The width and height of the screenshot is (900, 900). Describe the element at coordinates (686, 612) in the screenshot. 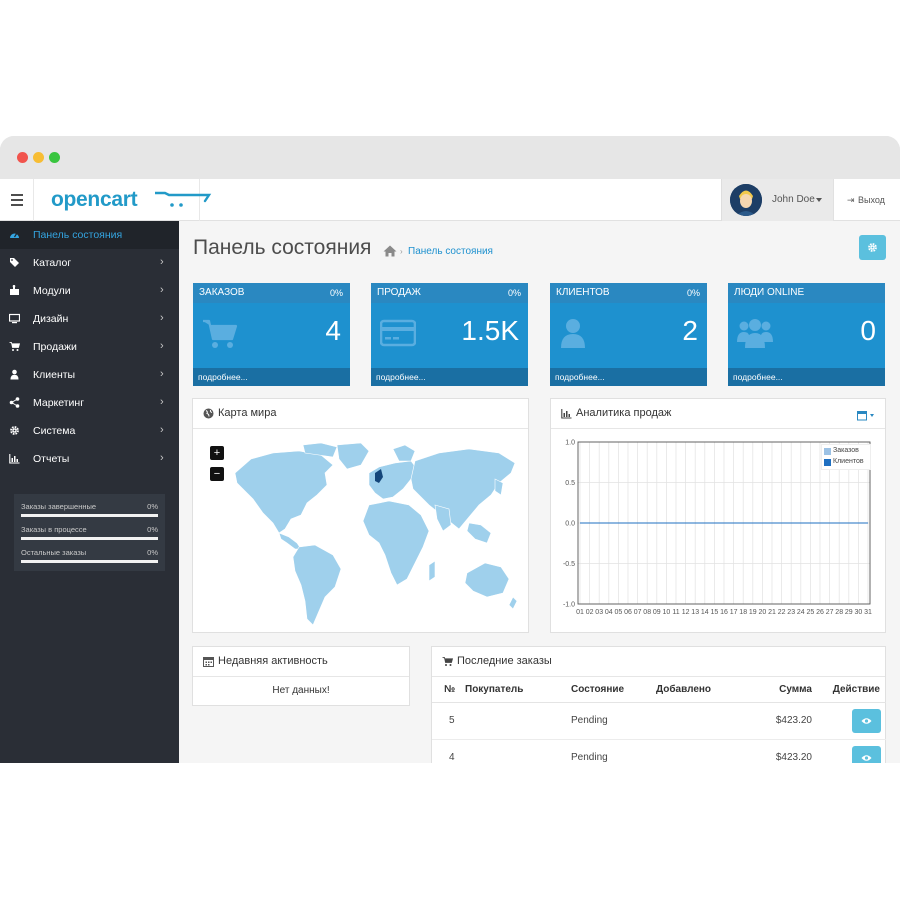

I see `x-tick-label: 12` at that location.